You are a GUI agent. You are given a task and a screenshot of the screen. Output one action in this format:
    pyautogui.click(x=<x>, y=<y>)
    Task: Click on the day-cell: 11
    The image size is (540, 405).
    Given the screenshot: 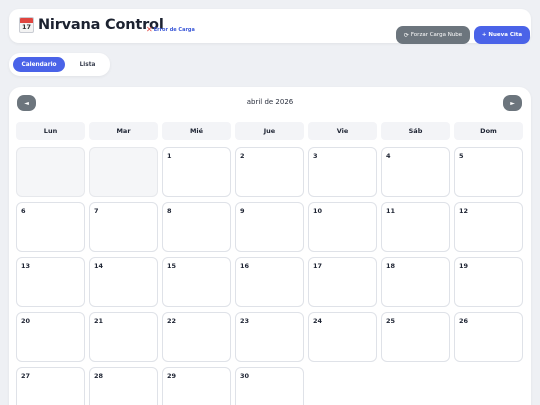 What is the action you would take?
    pyautogui.click(x=415, y=227)
    